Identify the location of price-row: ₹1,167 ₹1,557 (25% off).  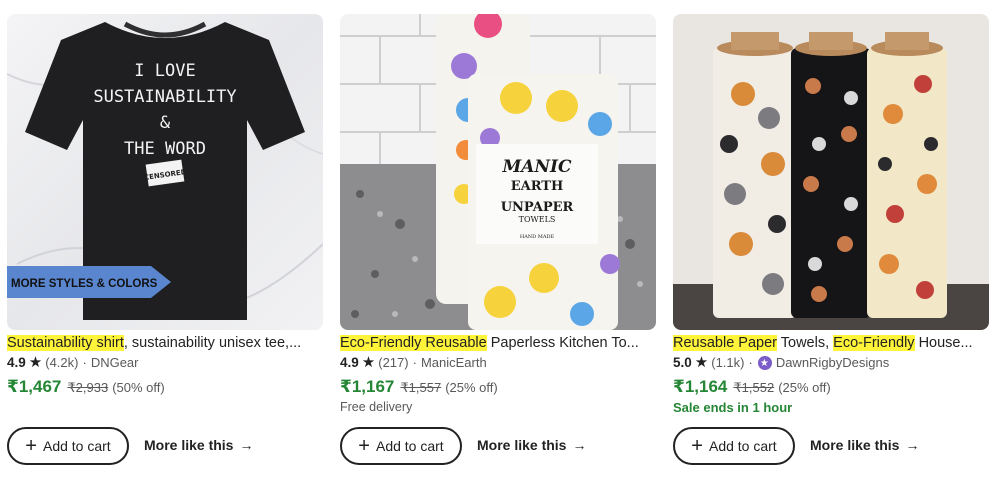
(419, 387).